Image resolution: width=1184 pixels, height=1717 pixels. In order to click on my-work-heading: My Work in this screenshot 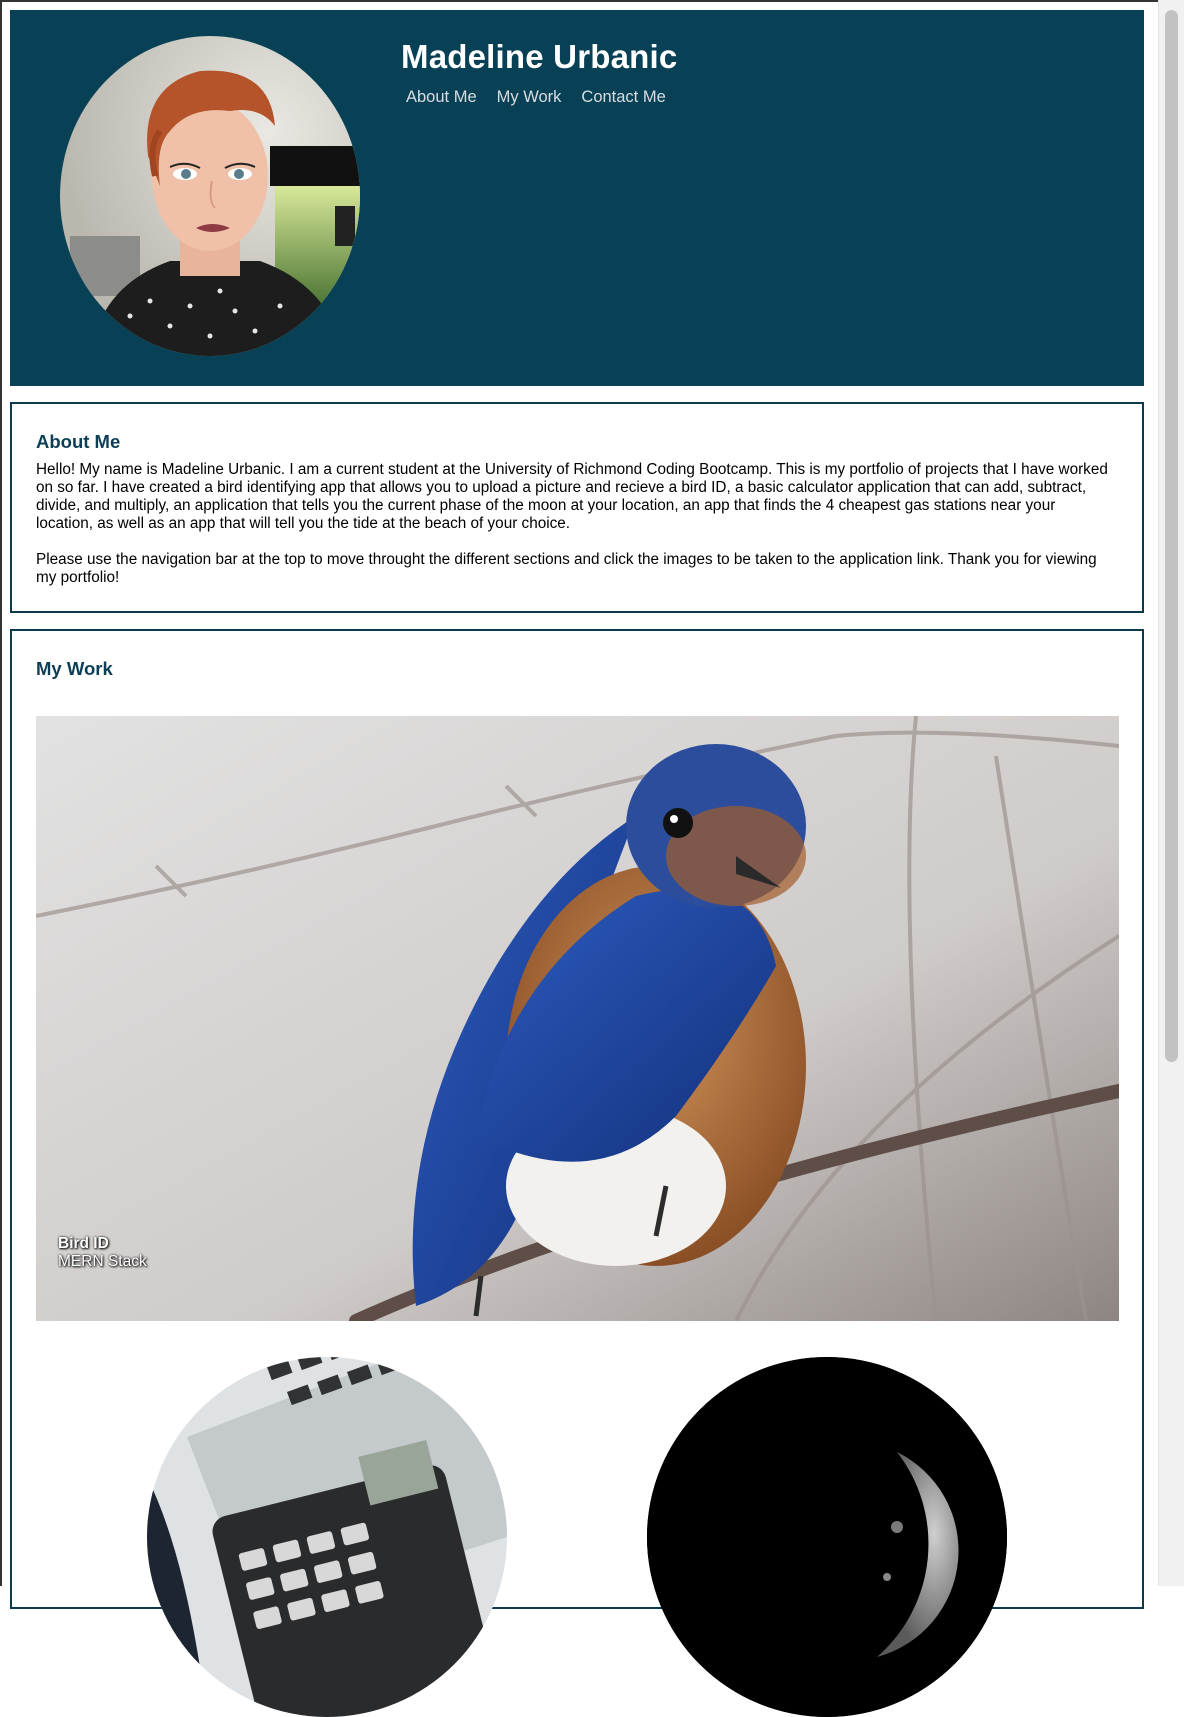, I will do `click(74, 668)`.